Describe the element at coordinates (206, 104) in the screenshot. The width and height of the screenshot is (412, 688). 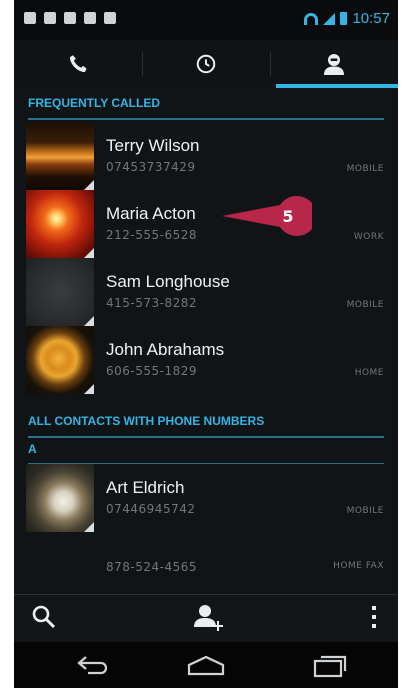
I see `section-header-frequently-called: FREQUENTLY CALLED` at that location.